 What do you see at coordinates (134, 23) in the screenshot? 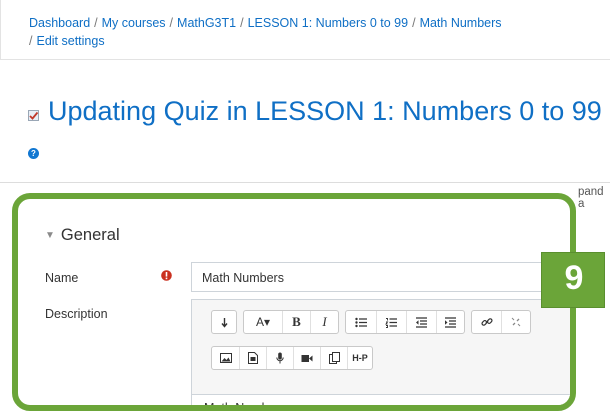
I see `breadcrumb-my-courses: My courses` at bounding box center [134, 23].